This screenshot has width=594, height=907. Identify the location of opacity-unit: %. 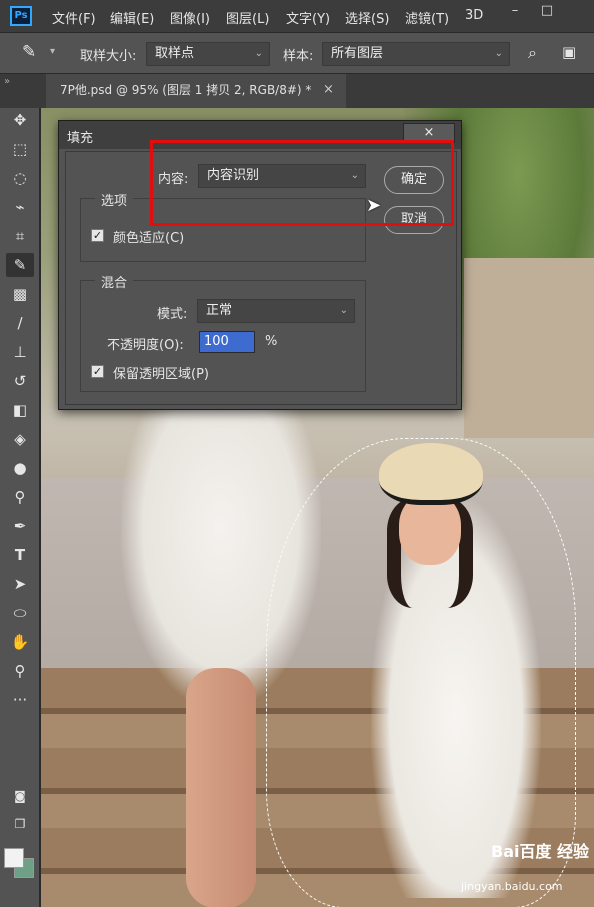
(271, 341).